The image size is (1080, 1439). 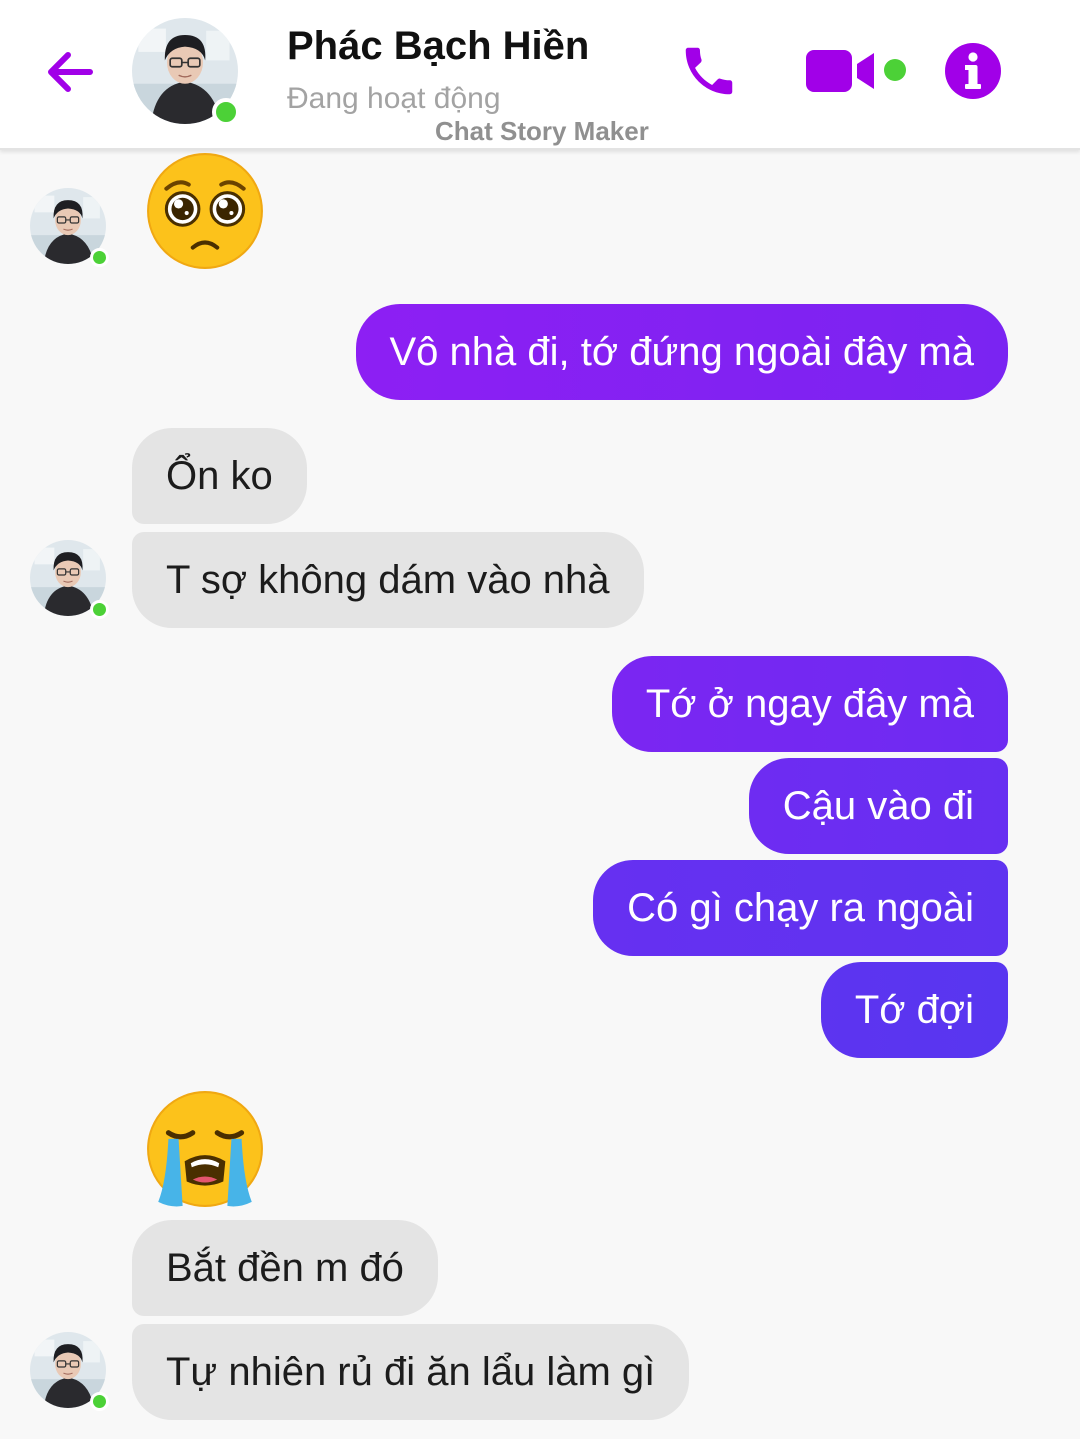 What do you see at coordinates (709, 71) in the screenshot?
I see `phone-icon` at bounding box center [709, 71].